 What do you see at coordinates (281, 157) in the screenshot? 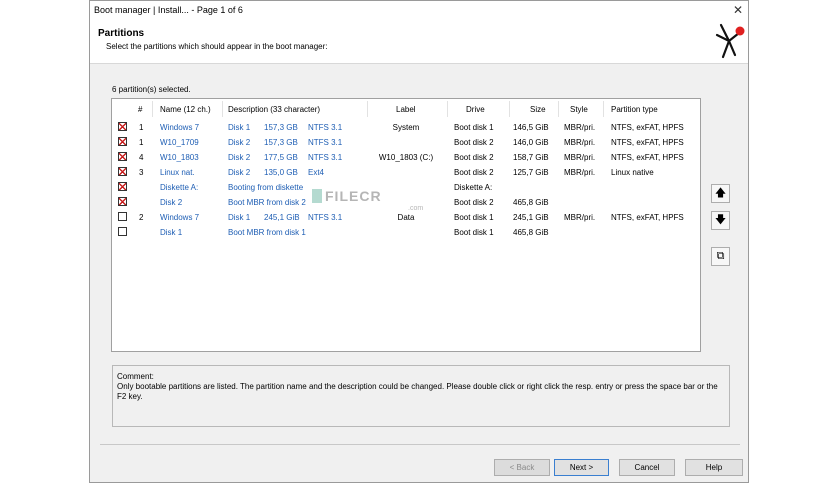
I see `row-description-size: 177,5 GB` at bounding box center [281, 157].